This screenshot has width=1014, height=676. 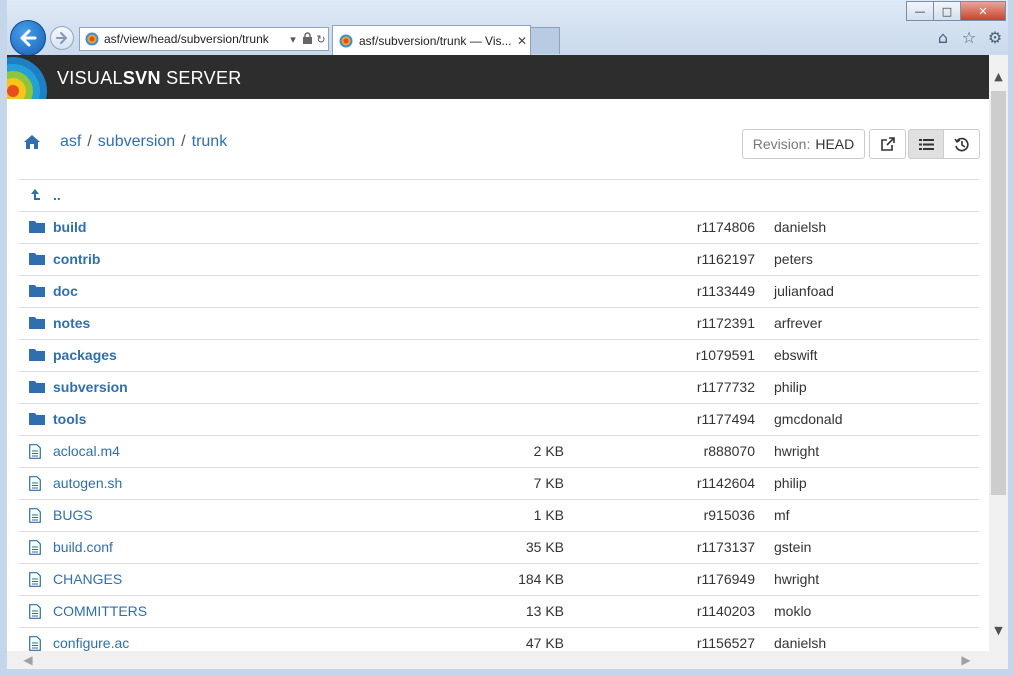 I want to click on entry-name-link: configure.ac, so click(x=91, y=643).